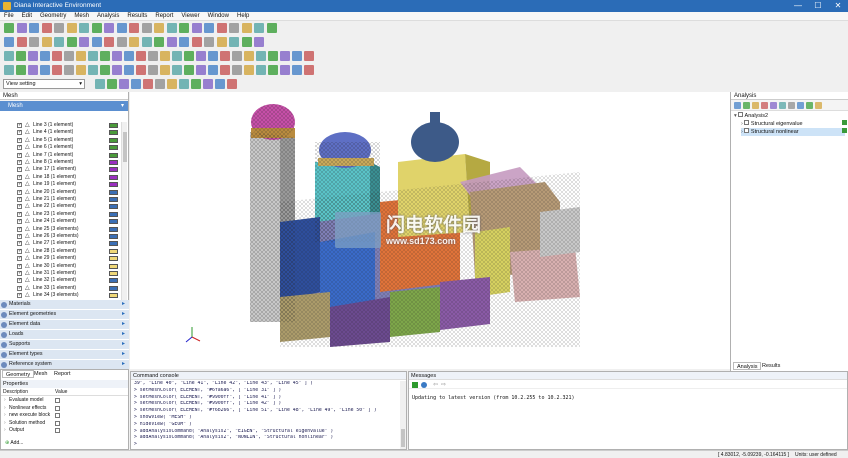 The height and width of the screenshot is (458, 848). I want to click on mesh-root-row: Mesh ▾, so click(64, 106).